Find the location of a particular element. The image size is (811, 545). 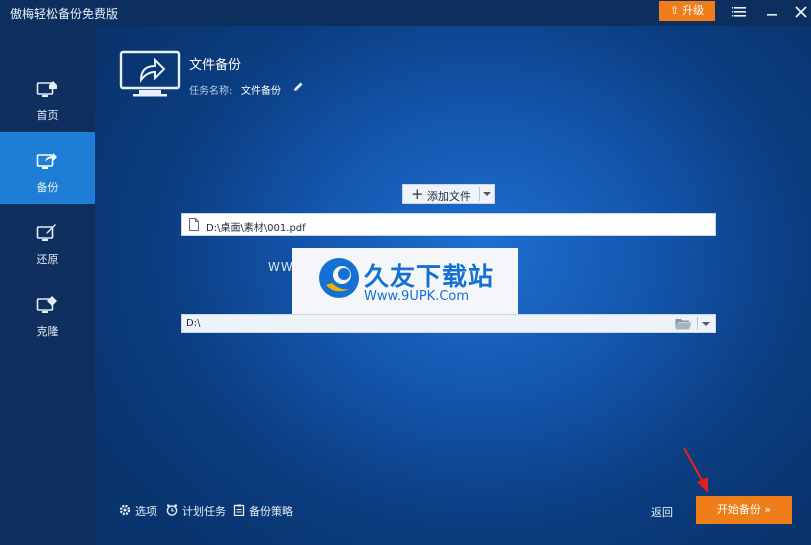

clipboard-icon is located at coordinates (239, 510).